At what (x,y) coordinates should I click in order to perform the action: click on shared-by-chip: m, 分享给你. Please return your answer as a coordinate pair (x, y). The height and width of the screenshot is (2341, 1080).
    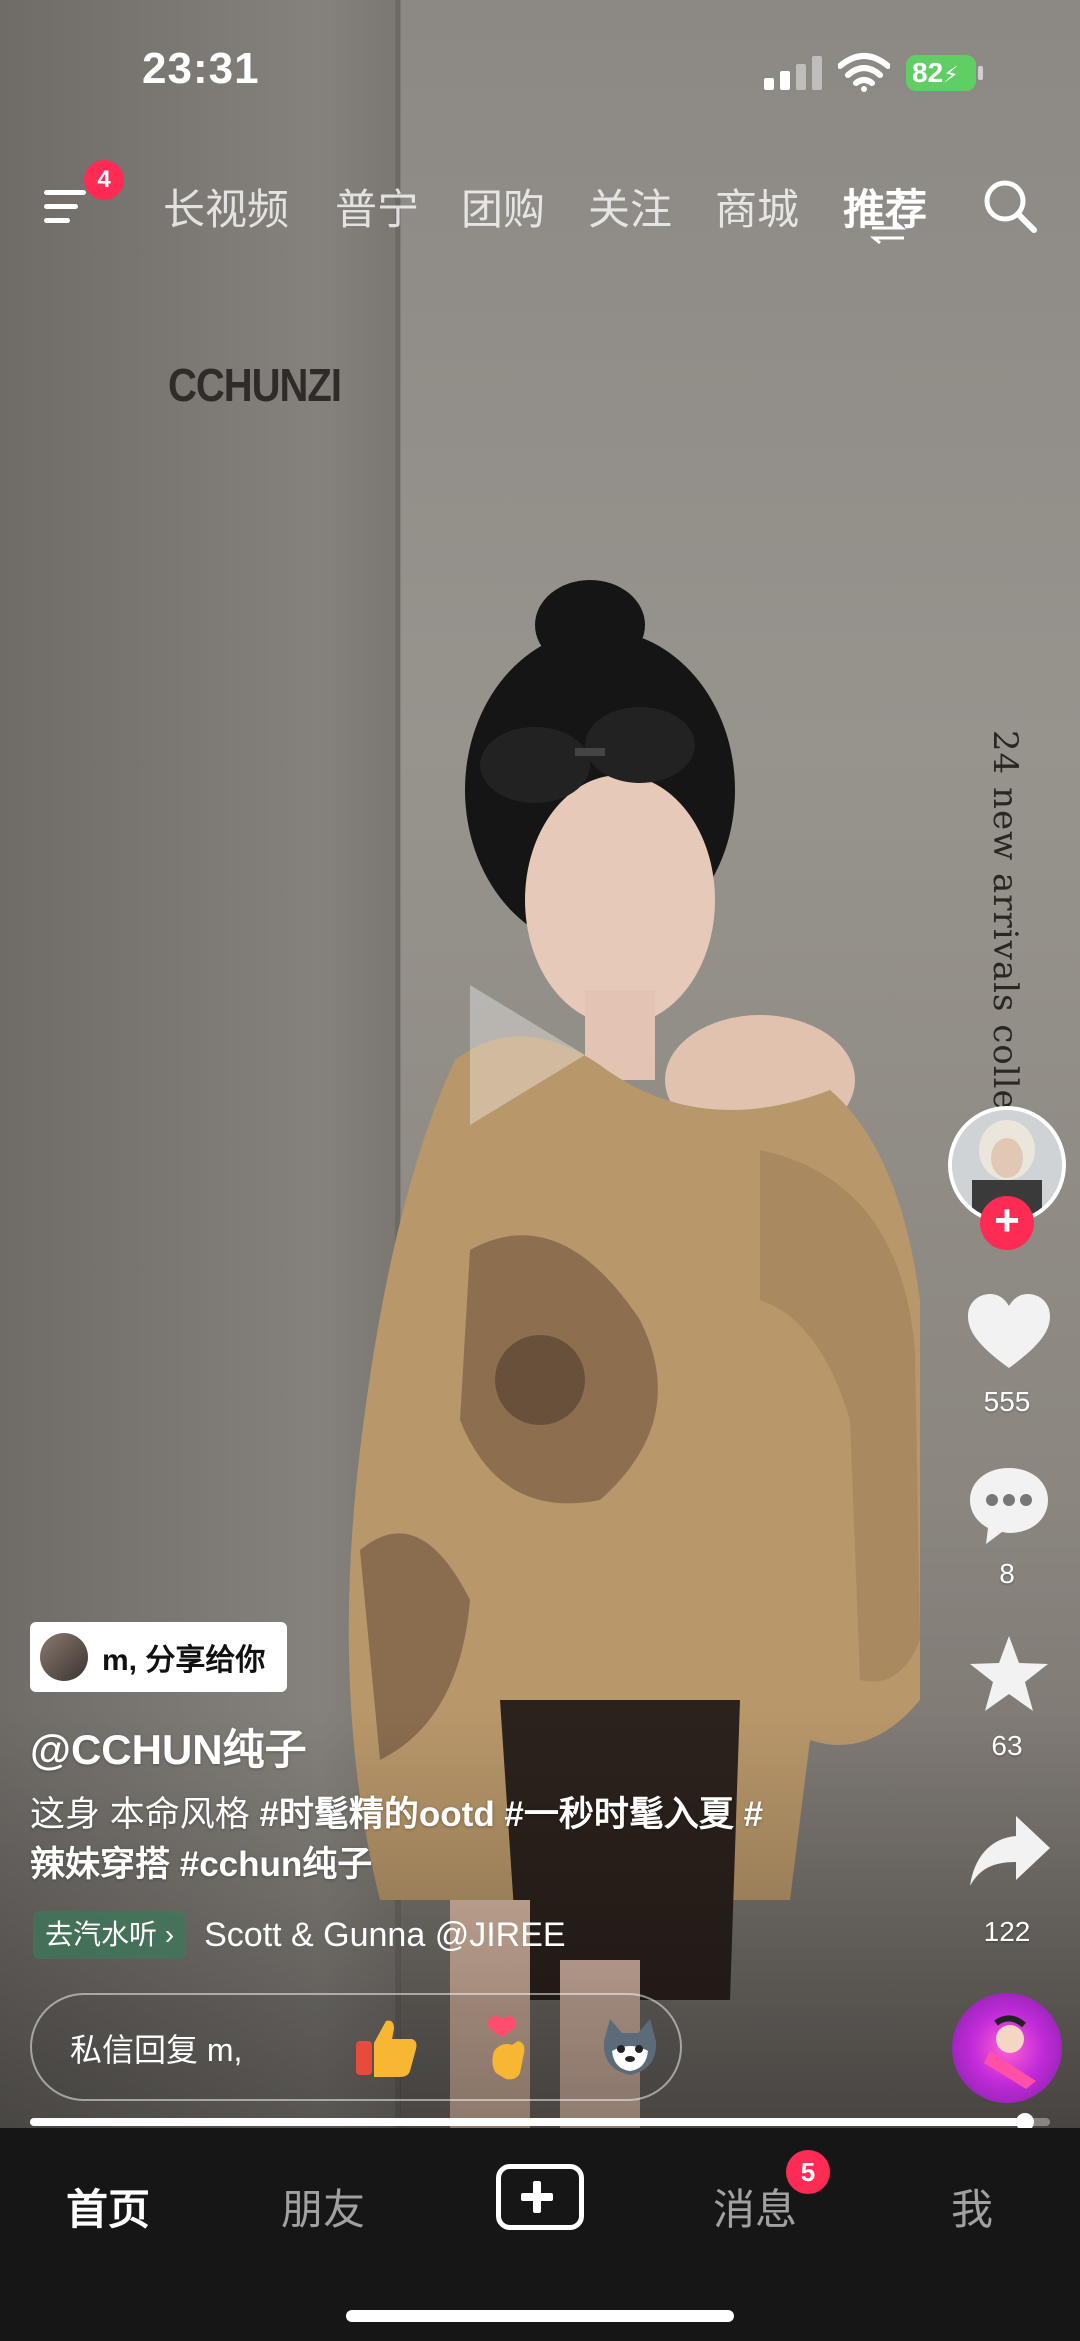
    Looking at the image, I should click on (159, 1657).